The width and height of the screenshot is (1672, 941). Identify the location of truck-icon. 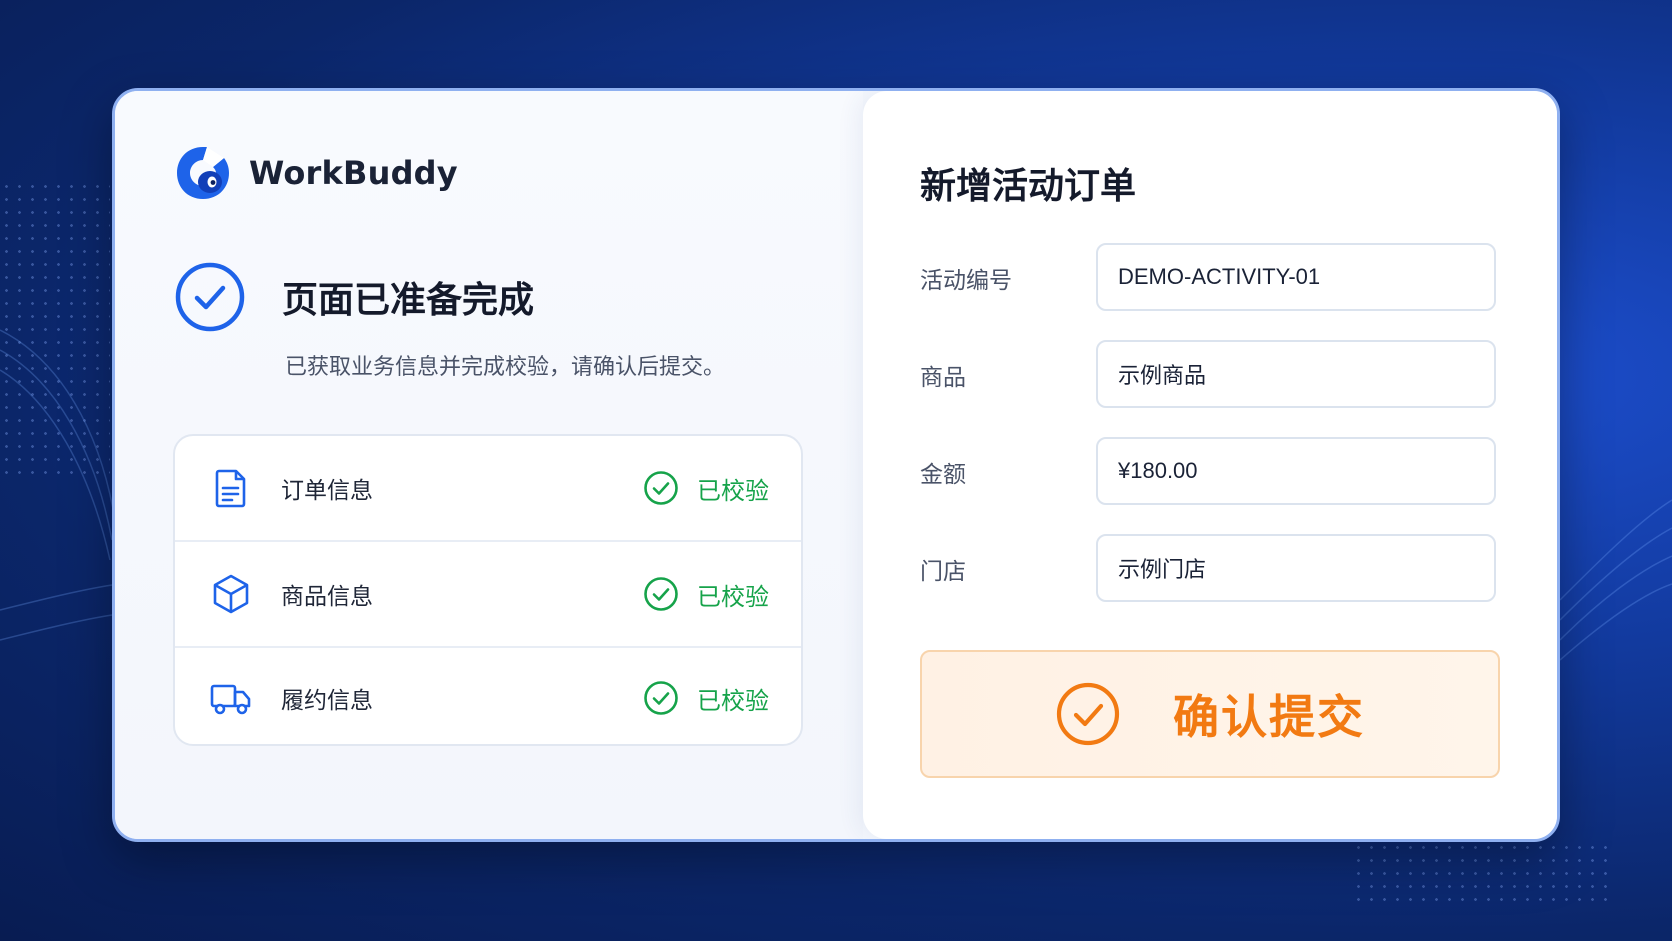
(230, 699).